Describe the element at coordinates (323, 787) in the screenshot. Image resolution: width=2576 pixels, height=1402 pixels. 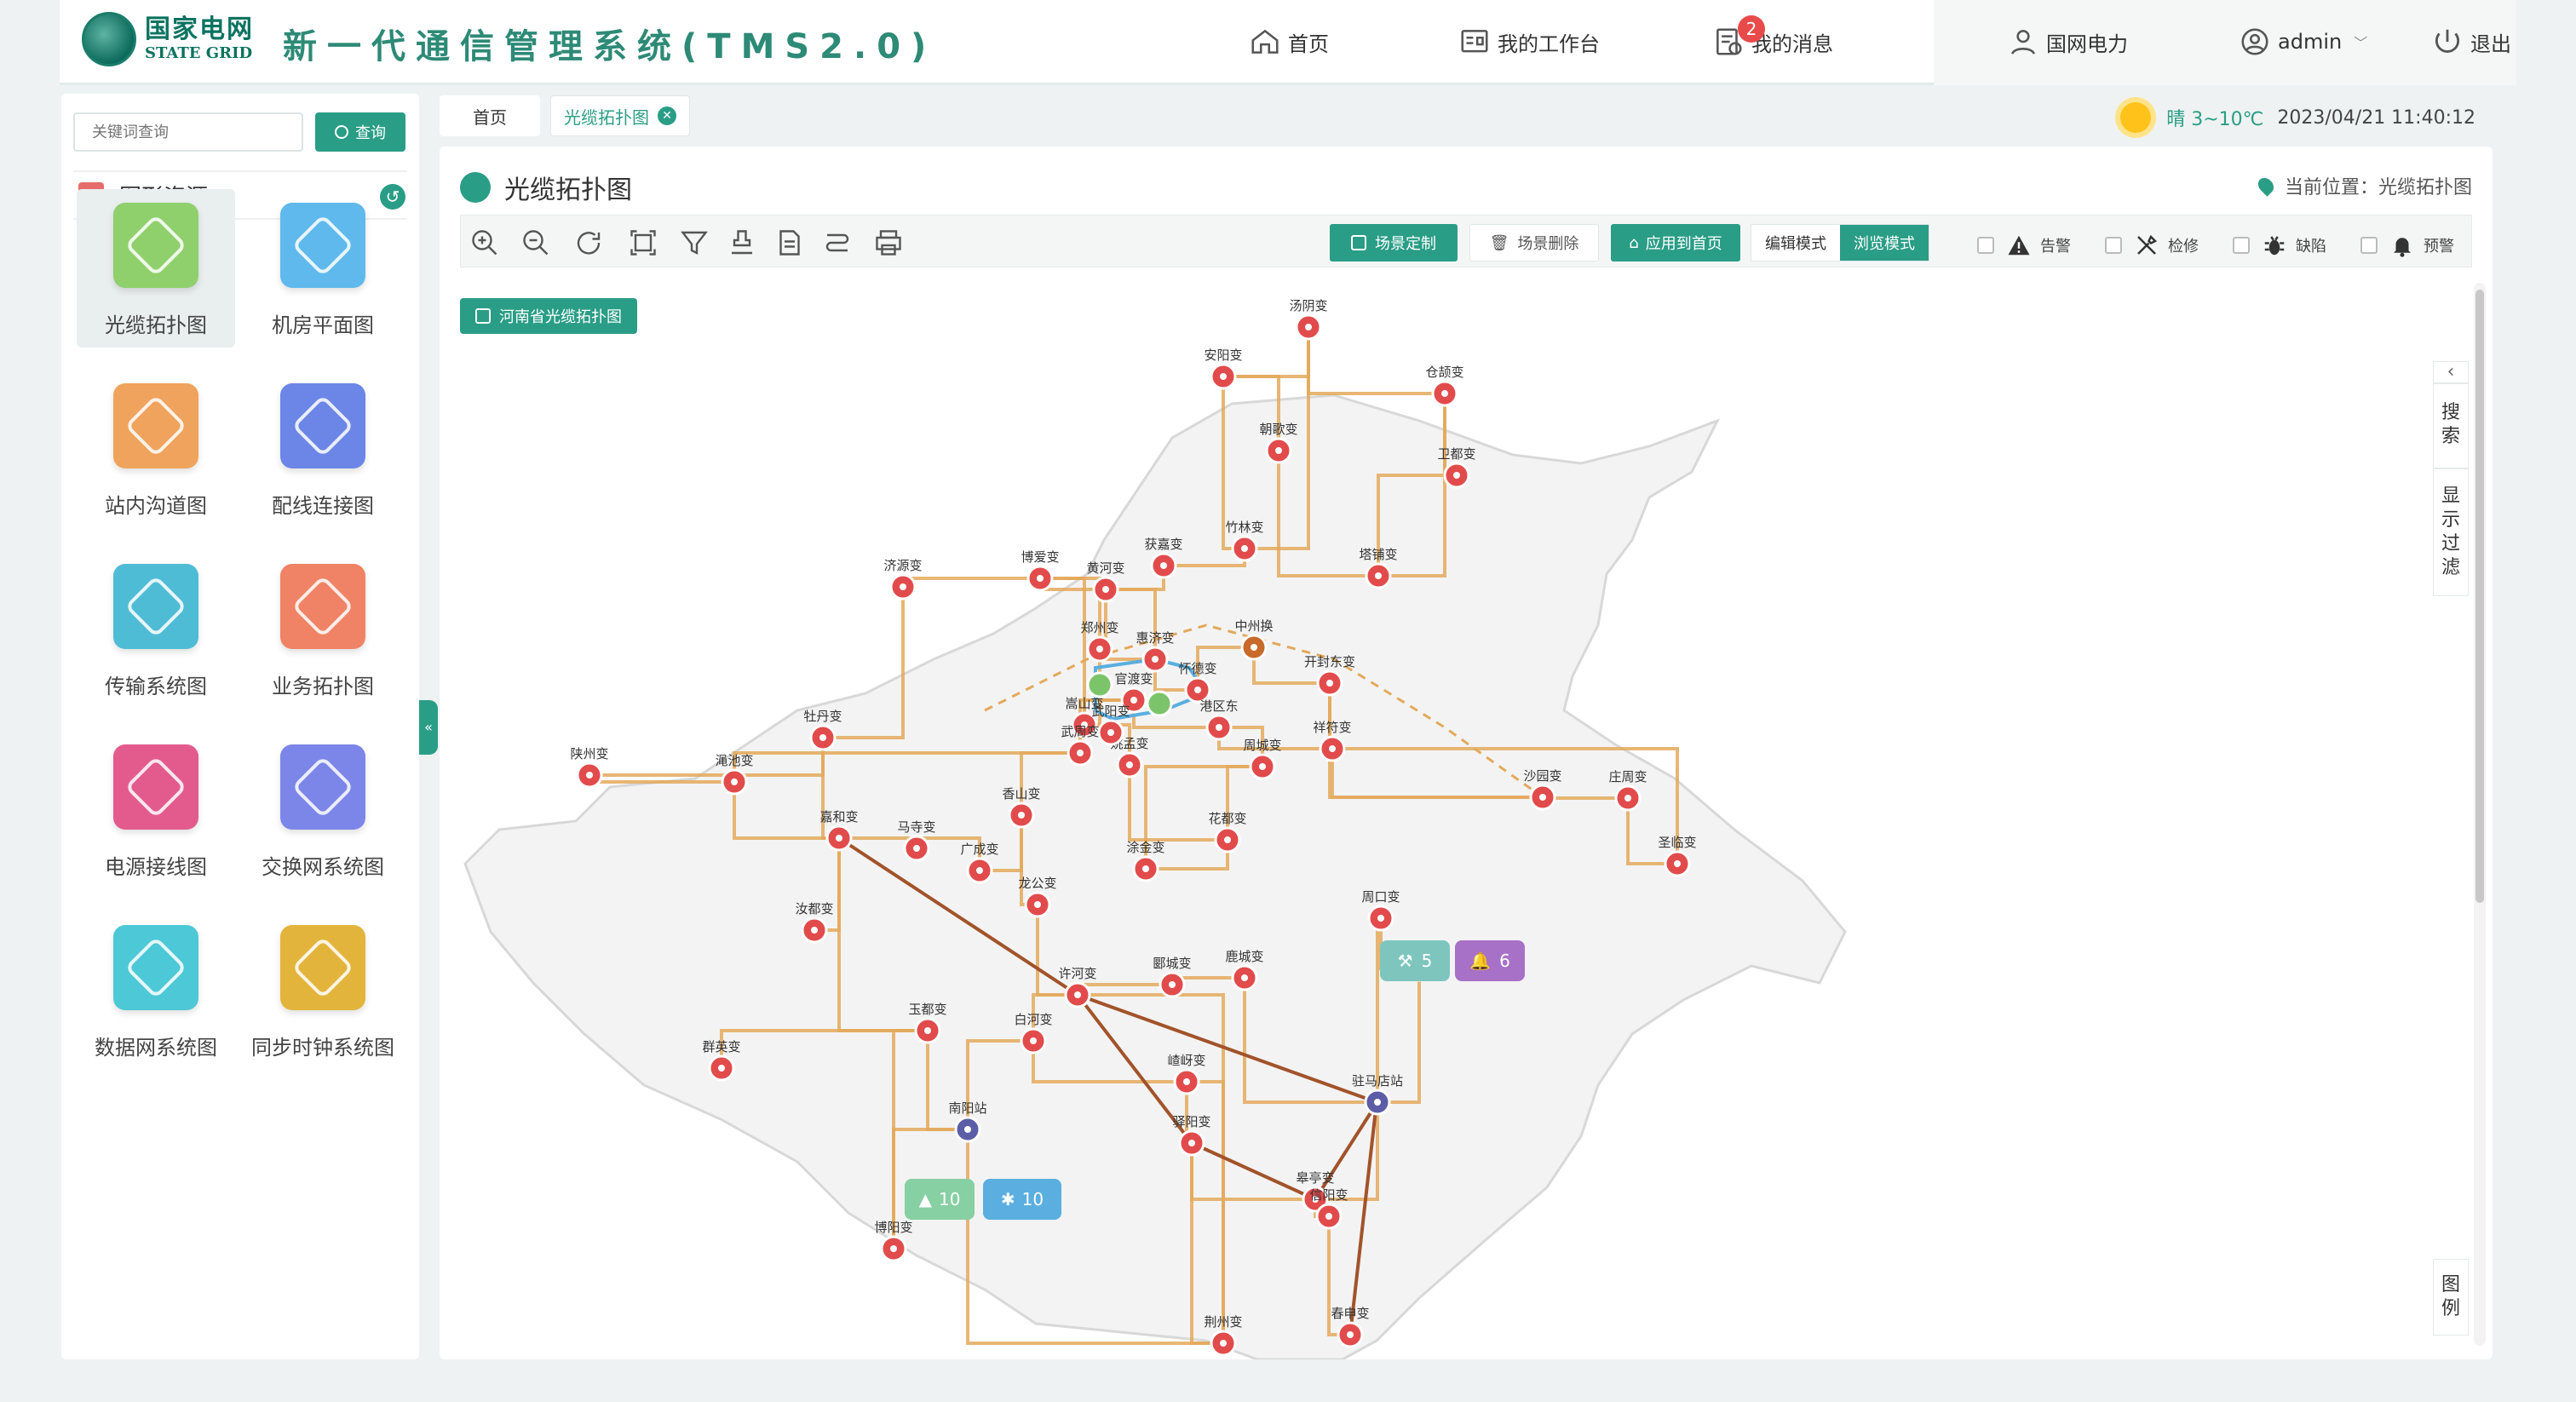
I see `switch-icon` at that location.